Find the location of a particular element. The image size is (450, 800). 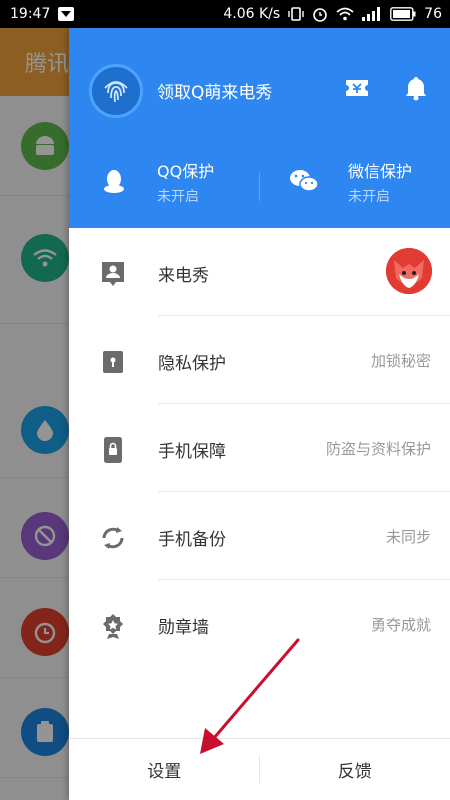

vibrate-icon is located at coordinates (296, 14).